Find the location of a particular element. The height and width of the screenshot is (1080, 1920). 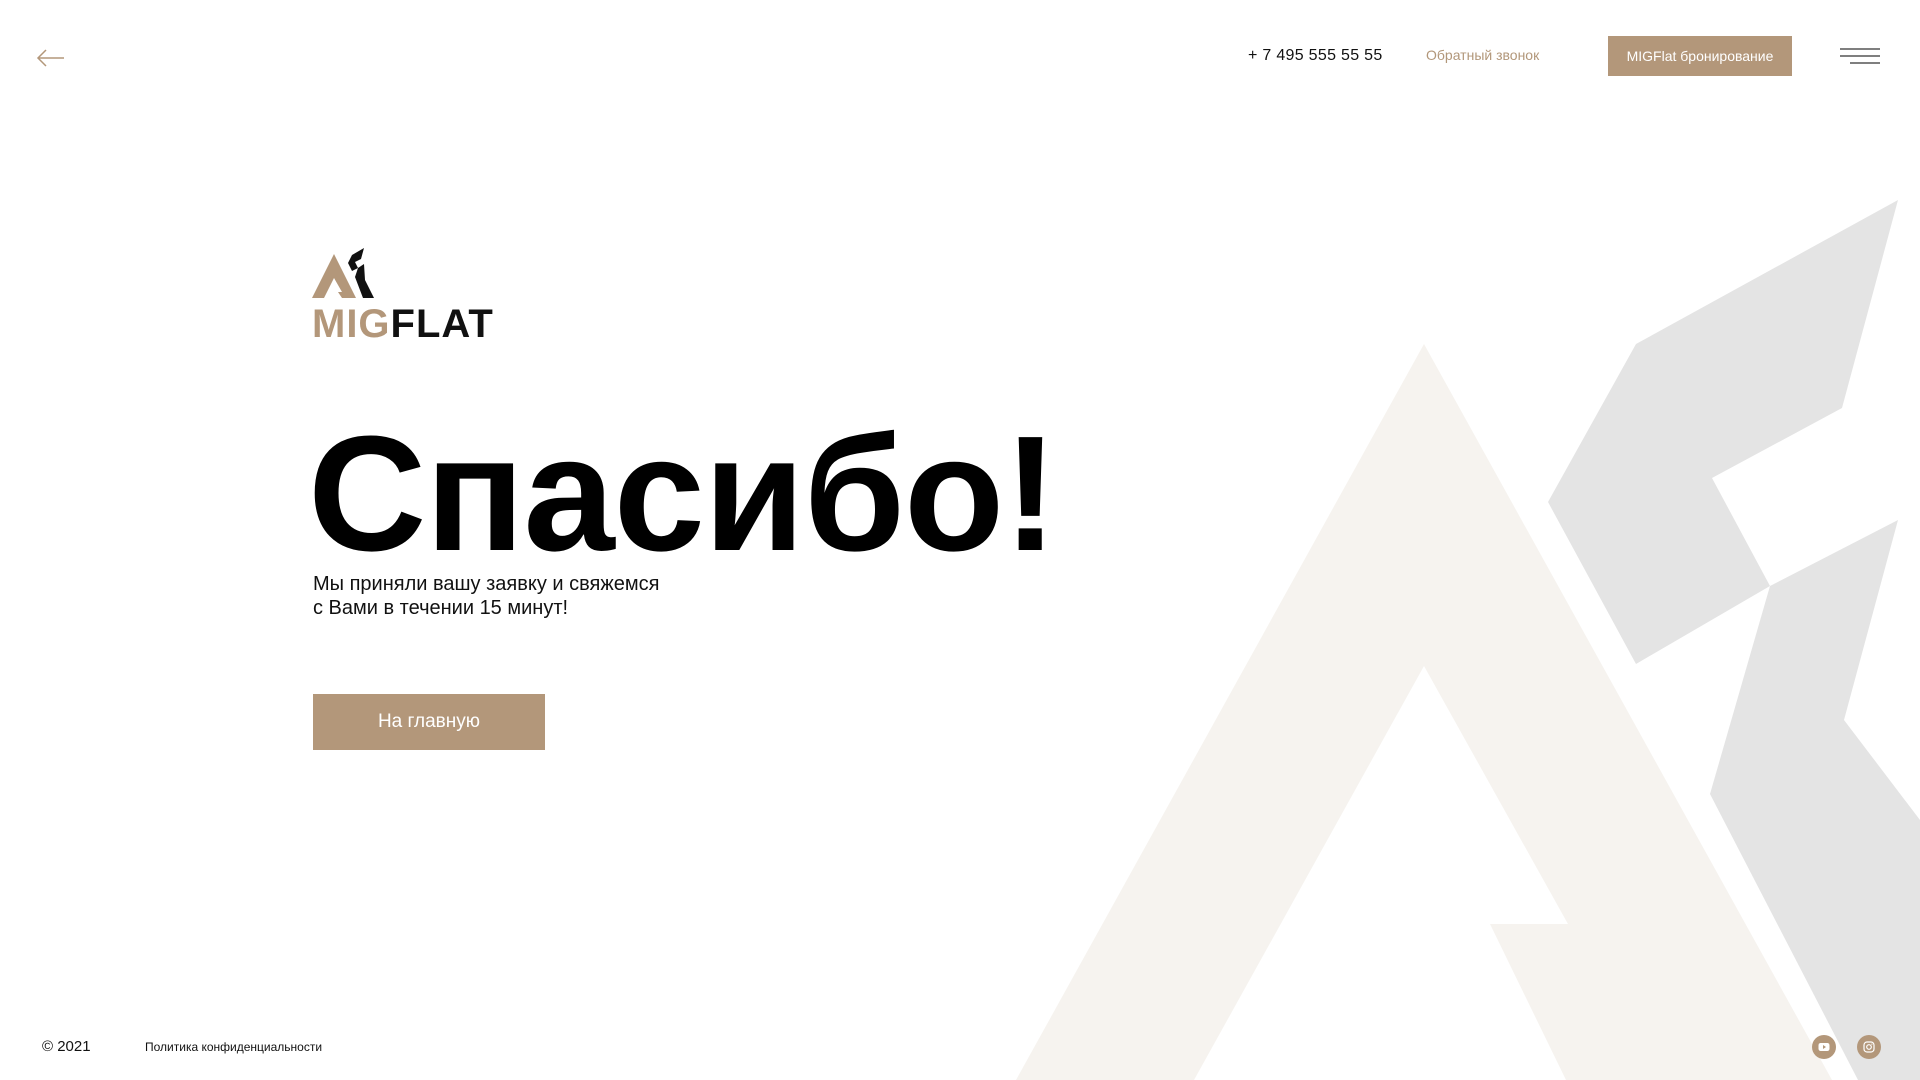

logo-flat: FLAT is located at coordinates (442, 324).